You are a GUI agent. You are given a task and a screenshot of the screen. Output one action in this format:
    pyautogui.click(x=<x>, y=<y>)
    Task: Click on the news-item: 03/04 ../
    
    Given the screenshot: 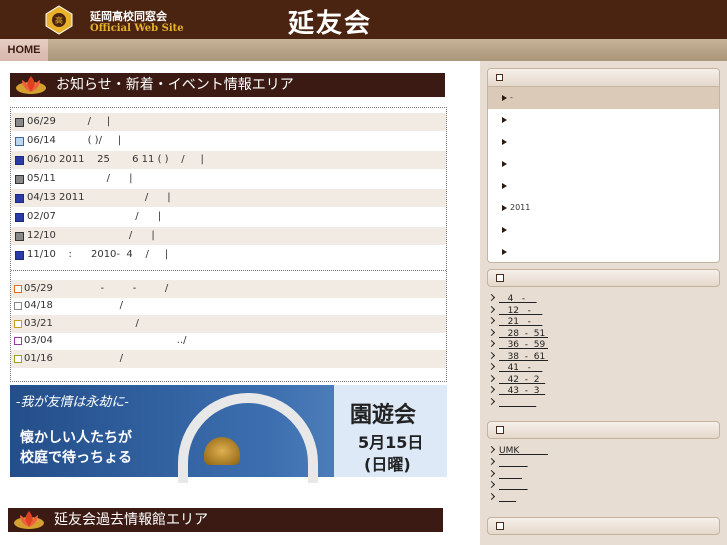 What is the action you would take?
    pyautogui.click(x=228, y=341)
    